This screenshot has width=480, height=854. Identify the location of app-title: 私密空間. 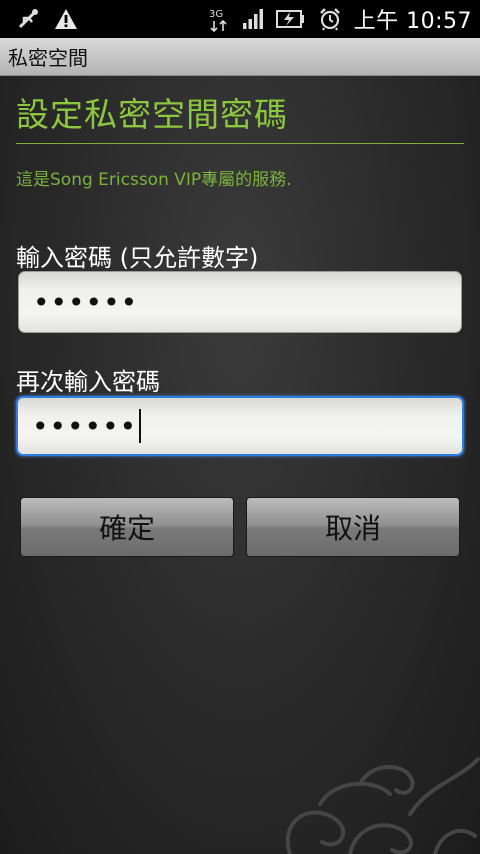
(48, 58).